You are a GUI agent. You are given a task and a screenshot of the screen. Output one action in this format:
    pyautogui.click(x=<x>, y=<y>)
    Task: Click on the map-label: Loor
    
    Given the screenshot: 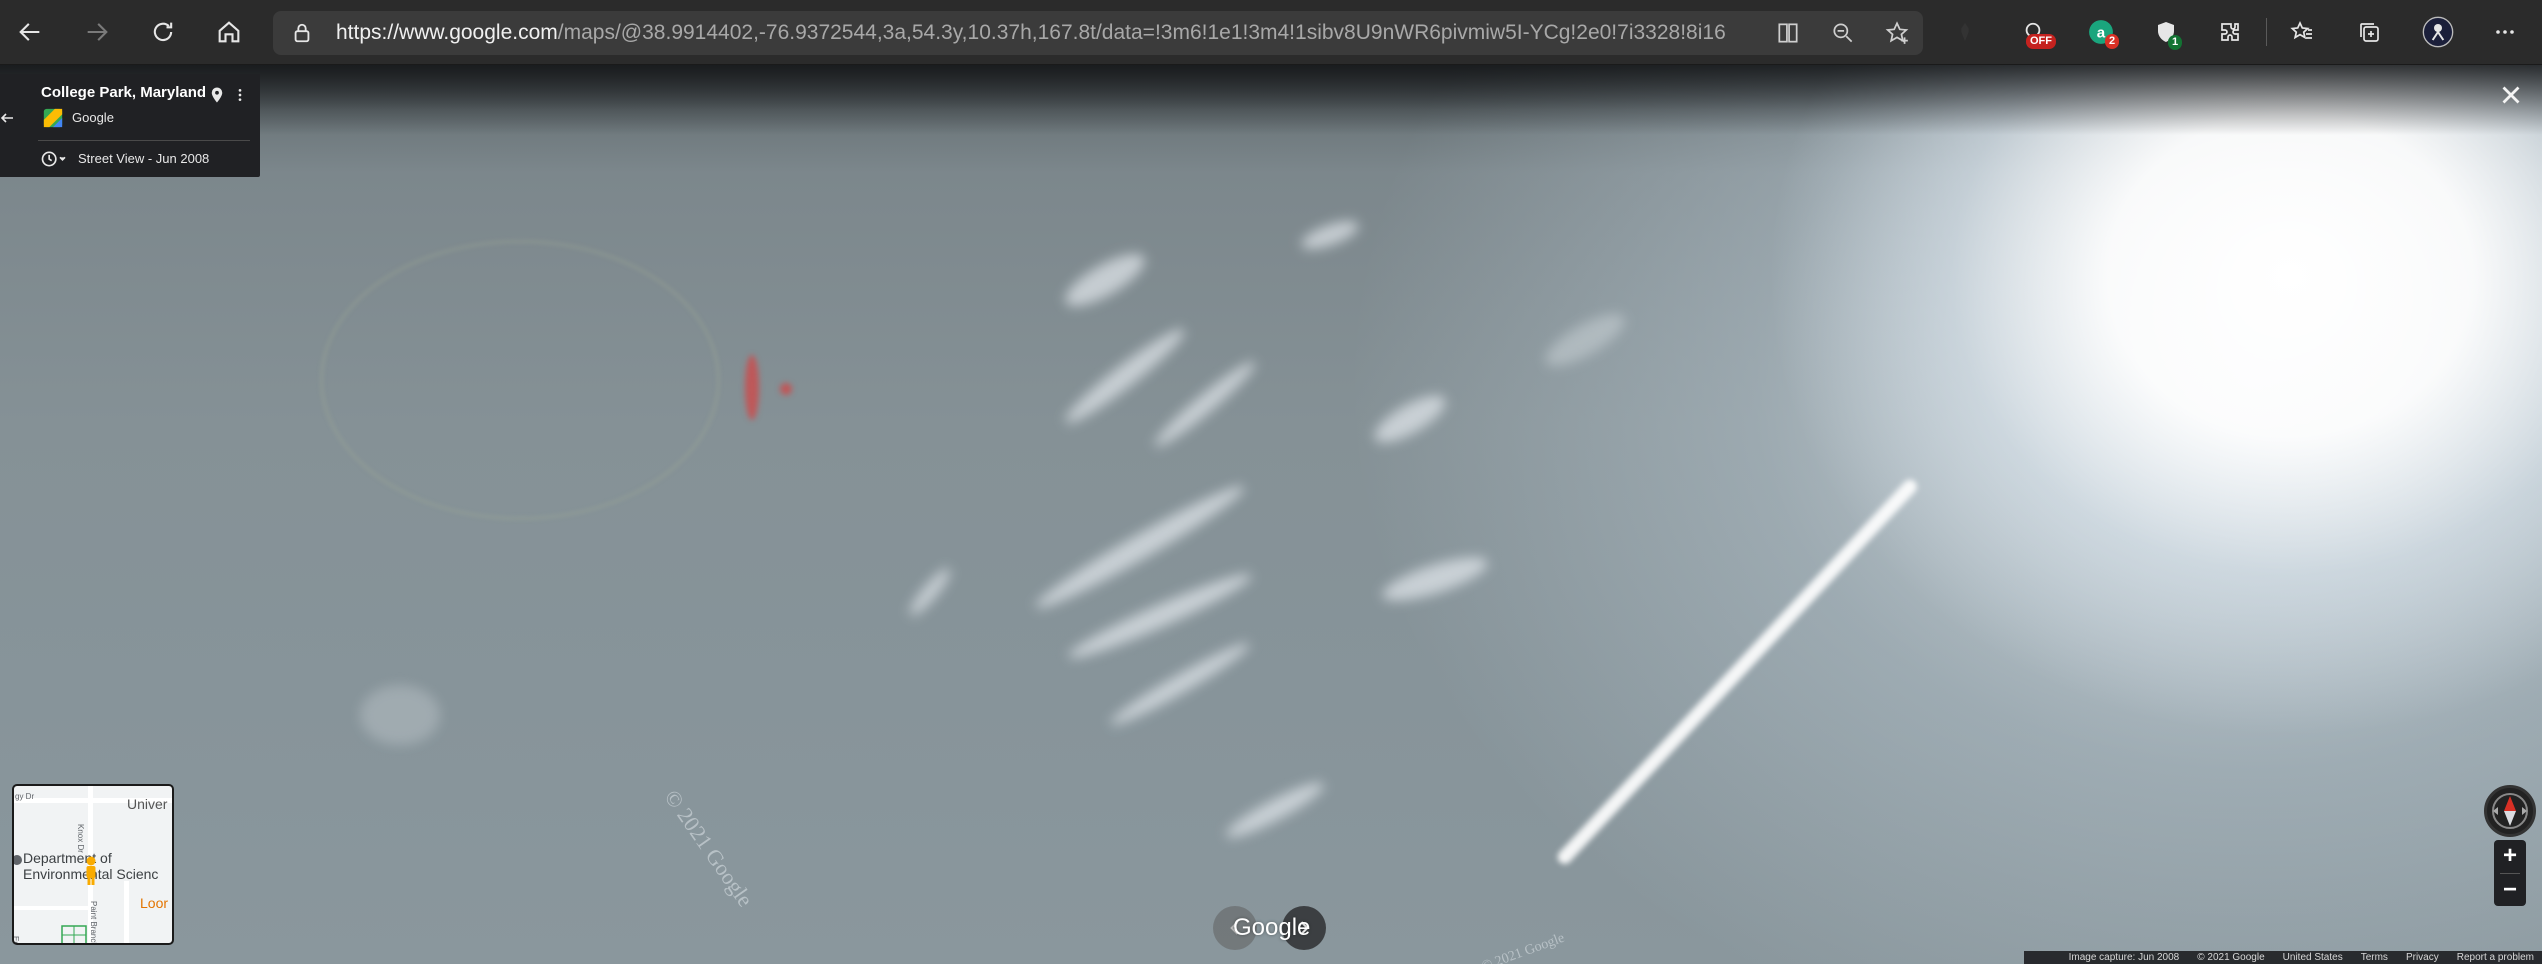 What is the action you would take?
    pyautogui.click(x=154, y=903)
    